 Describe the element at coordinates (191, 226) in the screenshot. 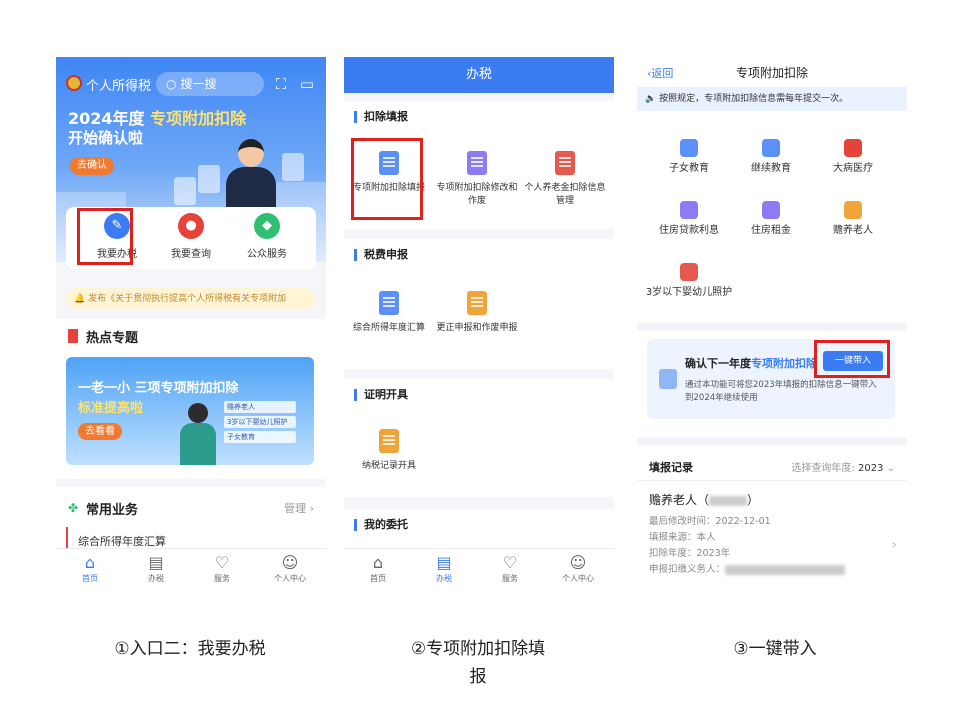

I see `search-icon: ●` at that location.